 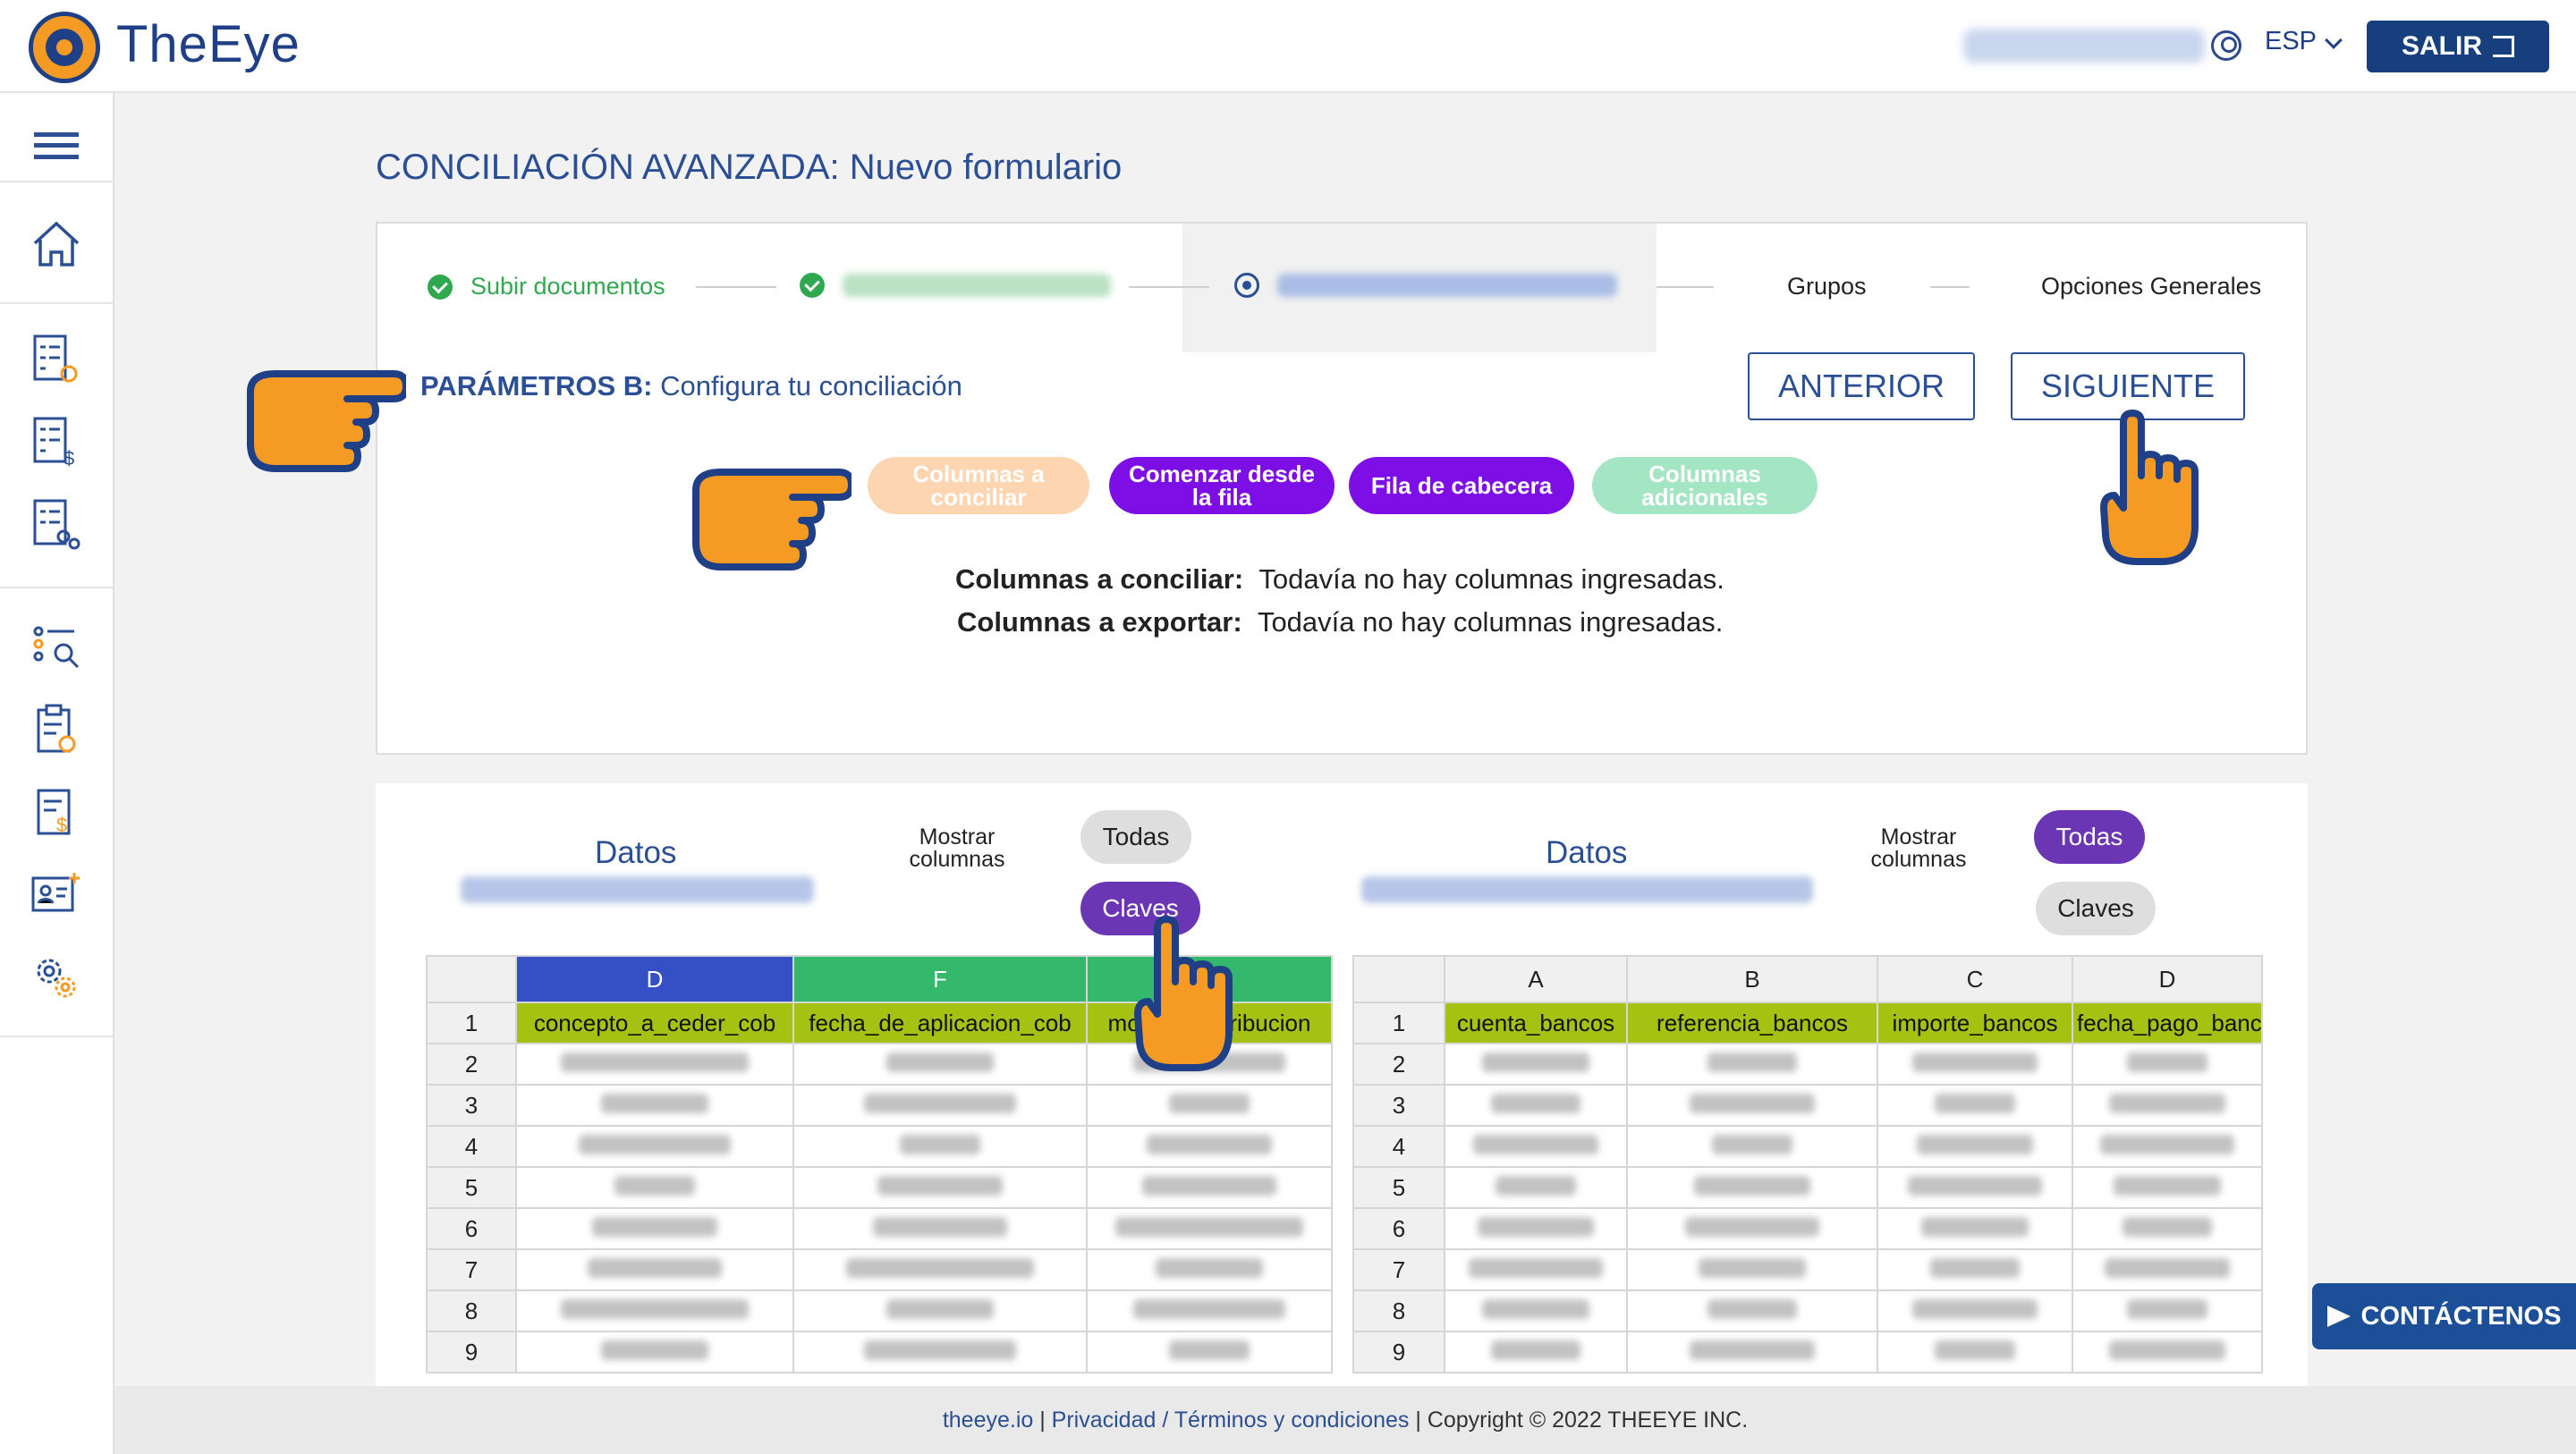 I want to click on left-data-title: Datos, so click(x=636, y=853).